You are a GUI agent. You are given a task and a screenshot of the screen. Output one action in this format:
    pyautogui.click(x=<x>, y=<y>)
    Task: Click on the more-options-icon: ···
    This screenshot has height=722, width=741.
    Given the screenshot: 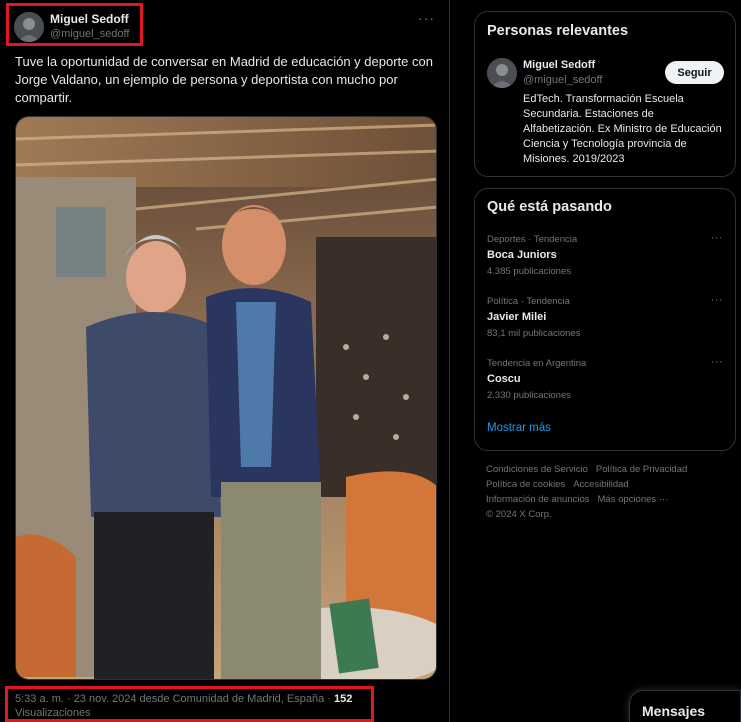 What is the action you would take?
    pyautogui.click(x=426, y=18)
    